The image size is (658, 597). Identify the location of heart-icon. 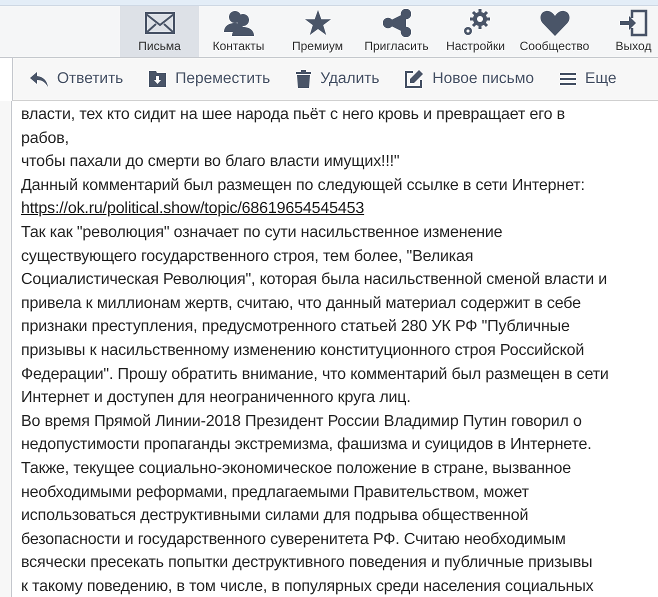
(555, 23).